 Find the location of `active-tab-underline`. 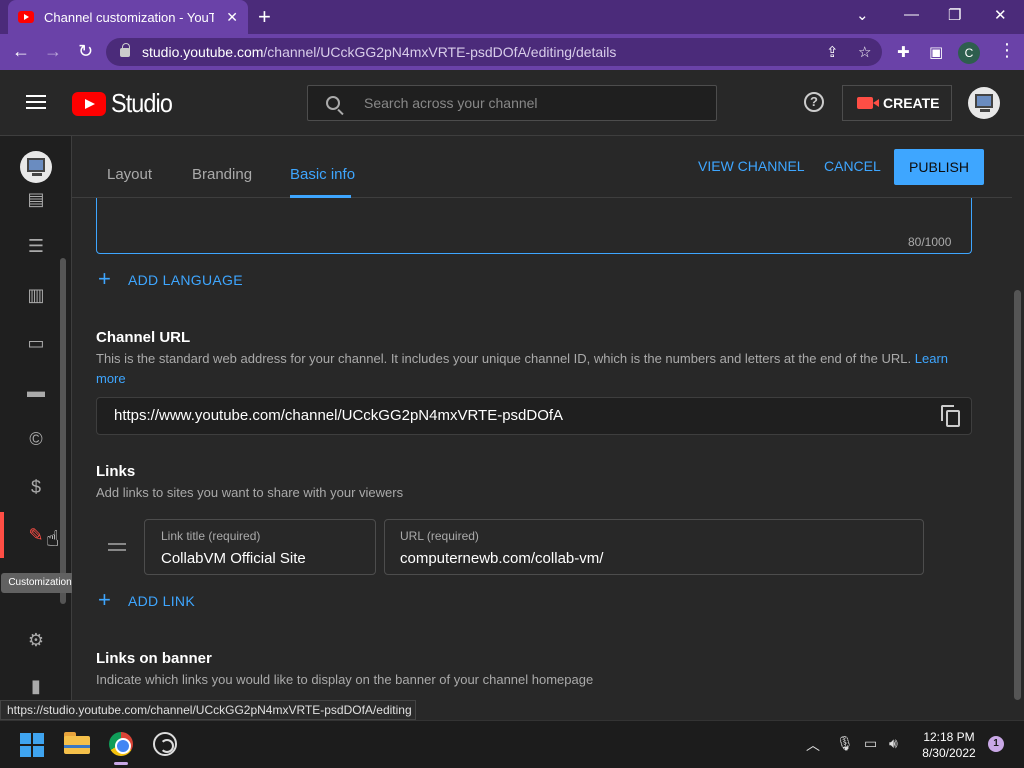

active-tab-underline is located at coordinates (320, 196).